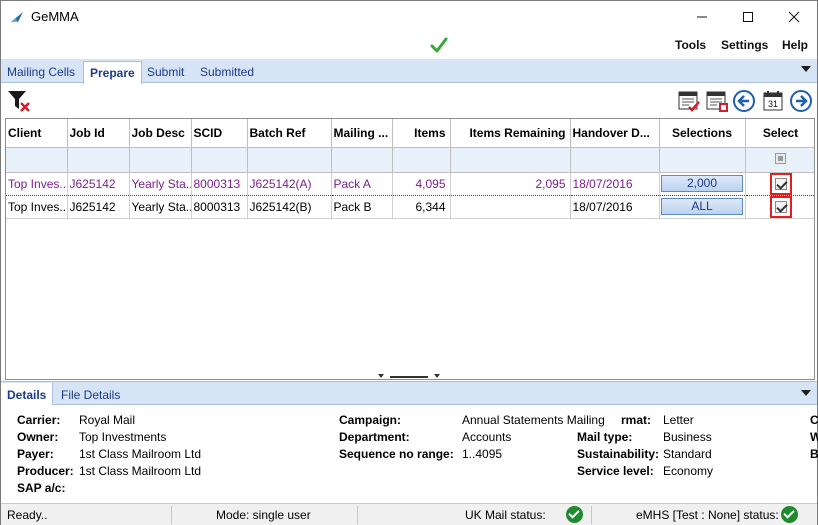 Image resolution: width=818 pixels, height=525 pixels. I want to click on col-header-batch-ref: Batch Ref, so click(289, 133).